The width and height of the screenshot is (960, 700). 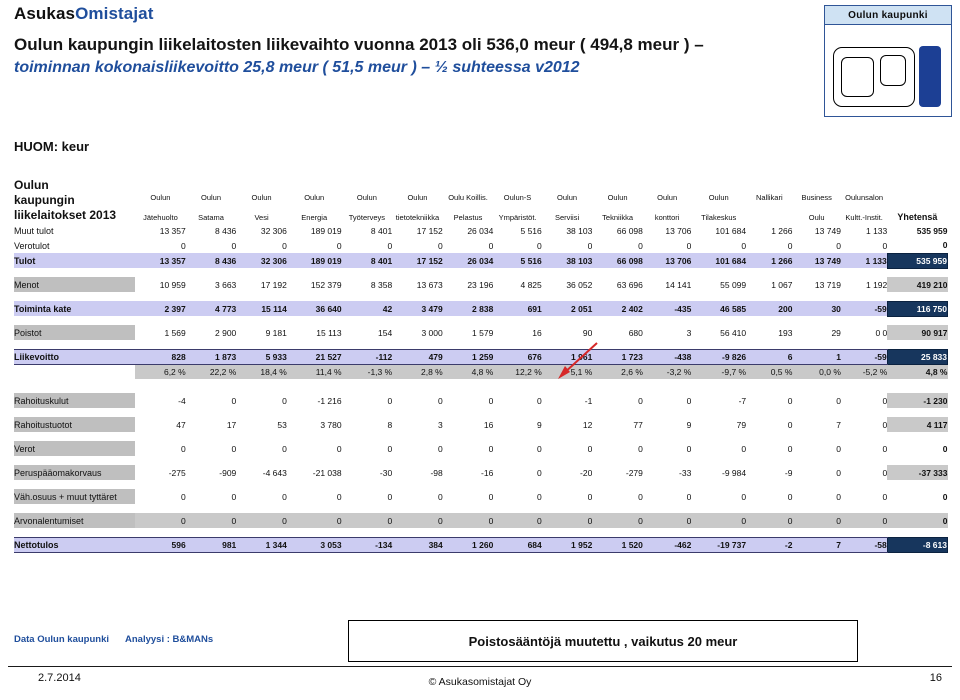 What do you see at coordinates (517, 198) in the screenshot?
I see `column-header-7-top: Oulun-S` at bounding box center [517, 198].